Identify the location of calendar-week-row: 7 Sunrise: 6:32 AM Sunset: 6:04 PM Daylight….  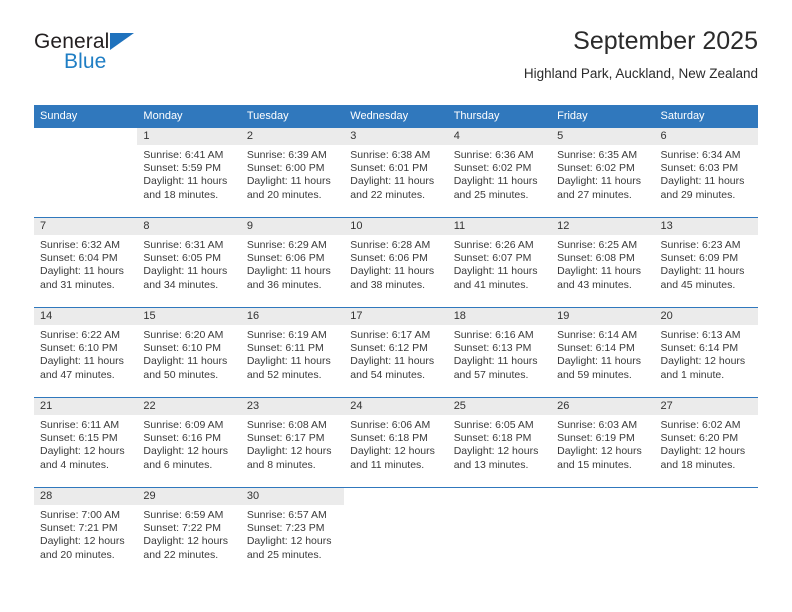
(396, 262).